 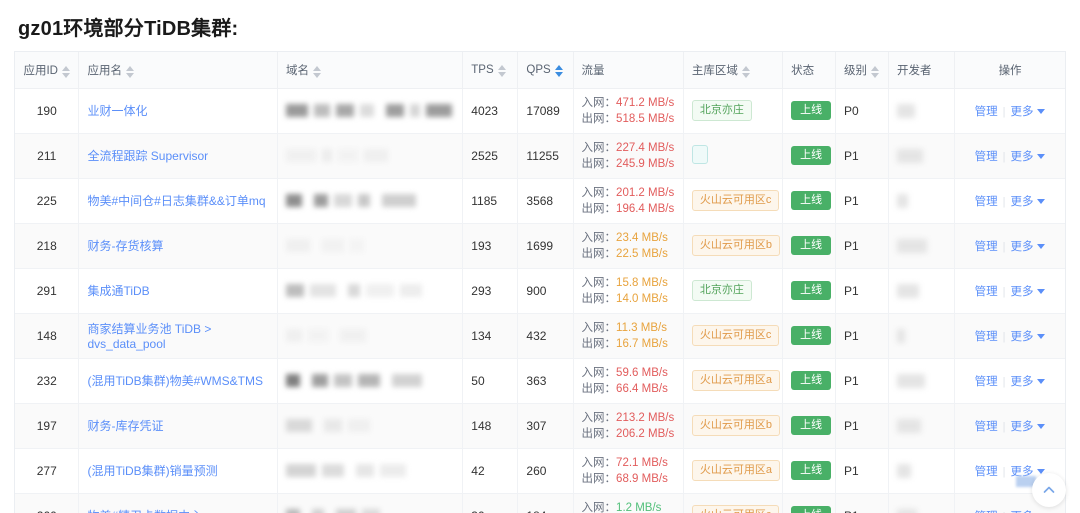 What do you see at coordinates (47, 70) in the screenshot?
I see `column-header-app-id: 应用ID` at bounding box center [47, 70].